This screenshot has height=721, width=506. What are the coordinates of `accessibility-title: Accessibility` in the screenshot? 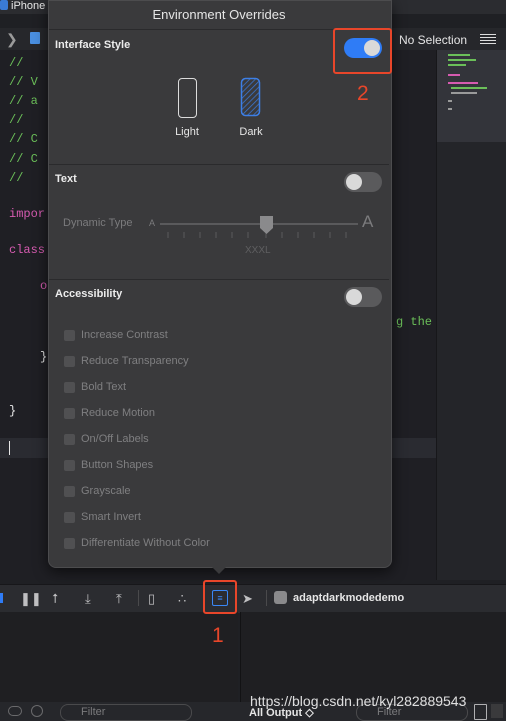 It's located at (89, 294).